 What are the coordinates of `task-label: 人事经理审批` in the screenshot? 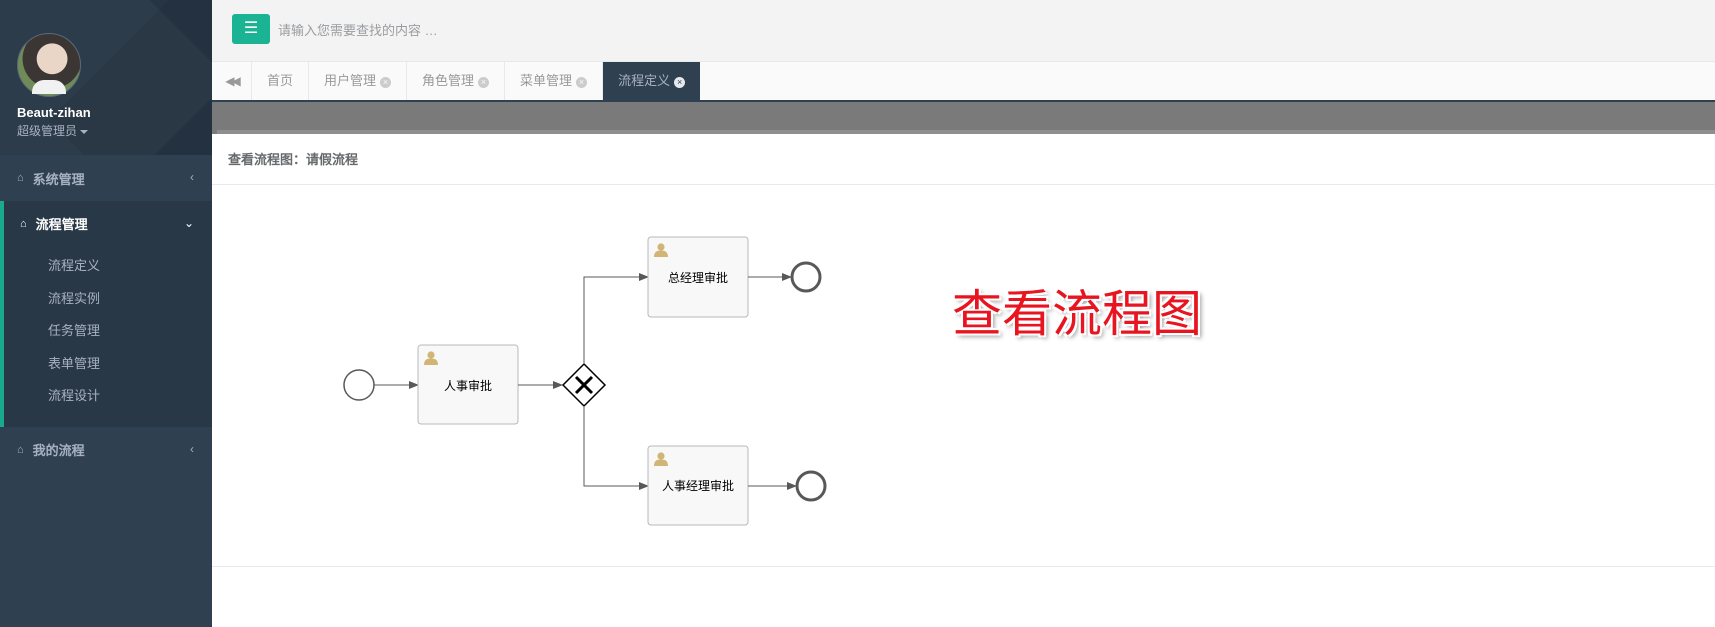 It's located at (698, 485).